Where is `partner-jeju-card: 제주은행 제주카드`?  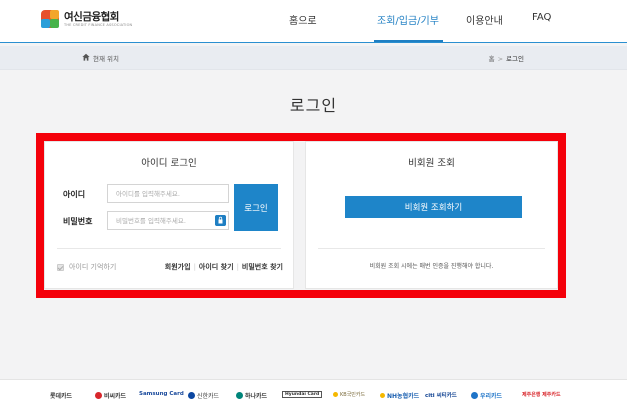
partner-jeju-card: 제주은행 제주카드 is located at coordinates (541, 394).